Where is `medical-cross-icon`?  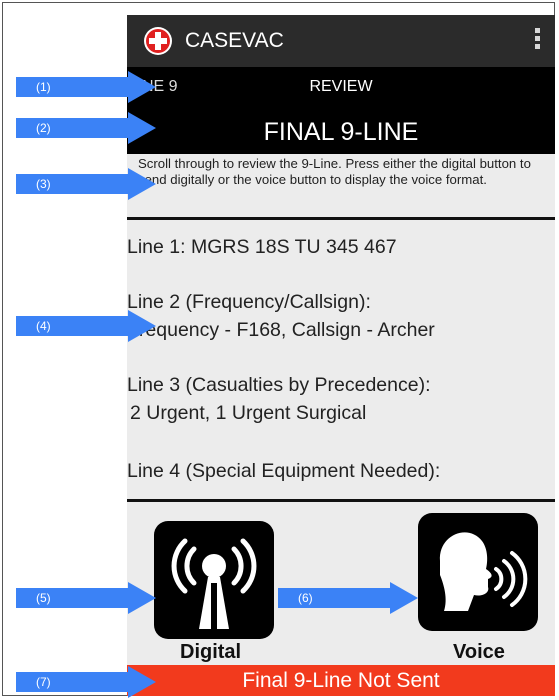
medical-cross-icon is located at coordinates (158, 41).